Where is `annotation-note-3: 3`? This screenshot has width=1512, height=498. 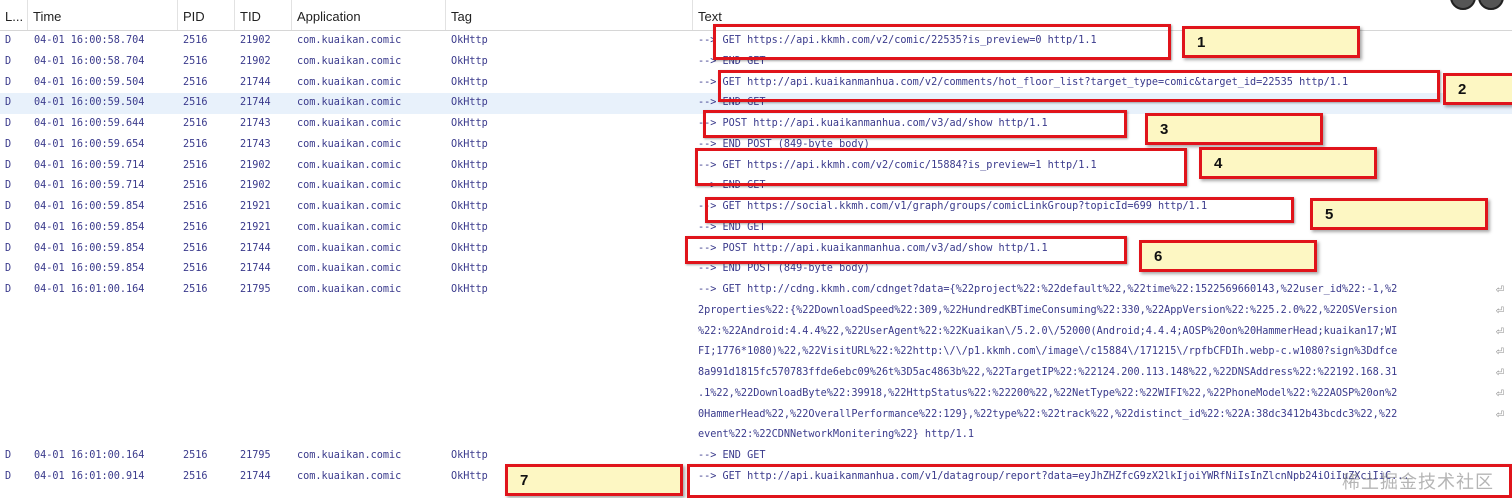 annotation-note-3: 3 is located at coordinates (1234, 129).